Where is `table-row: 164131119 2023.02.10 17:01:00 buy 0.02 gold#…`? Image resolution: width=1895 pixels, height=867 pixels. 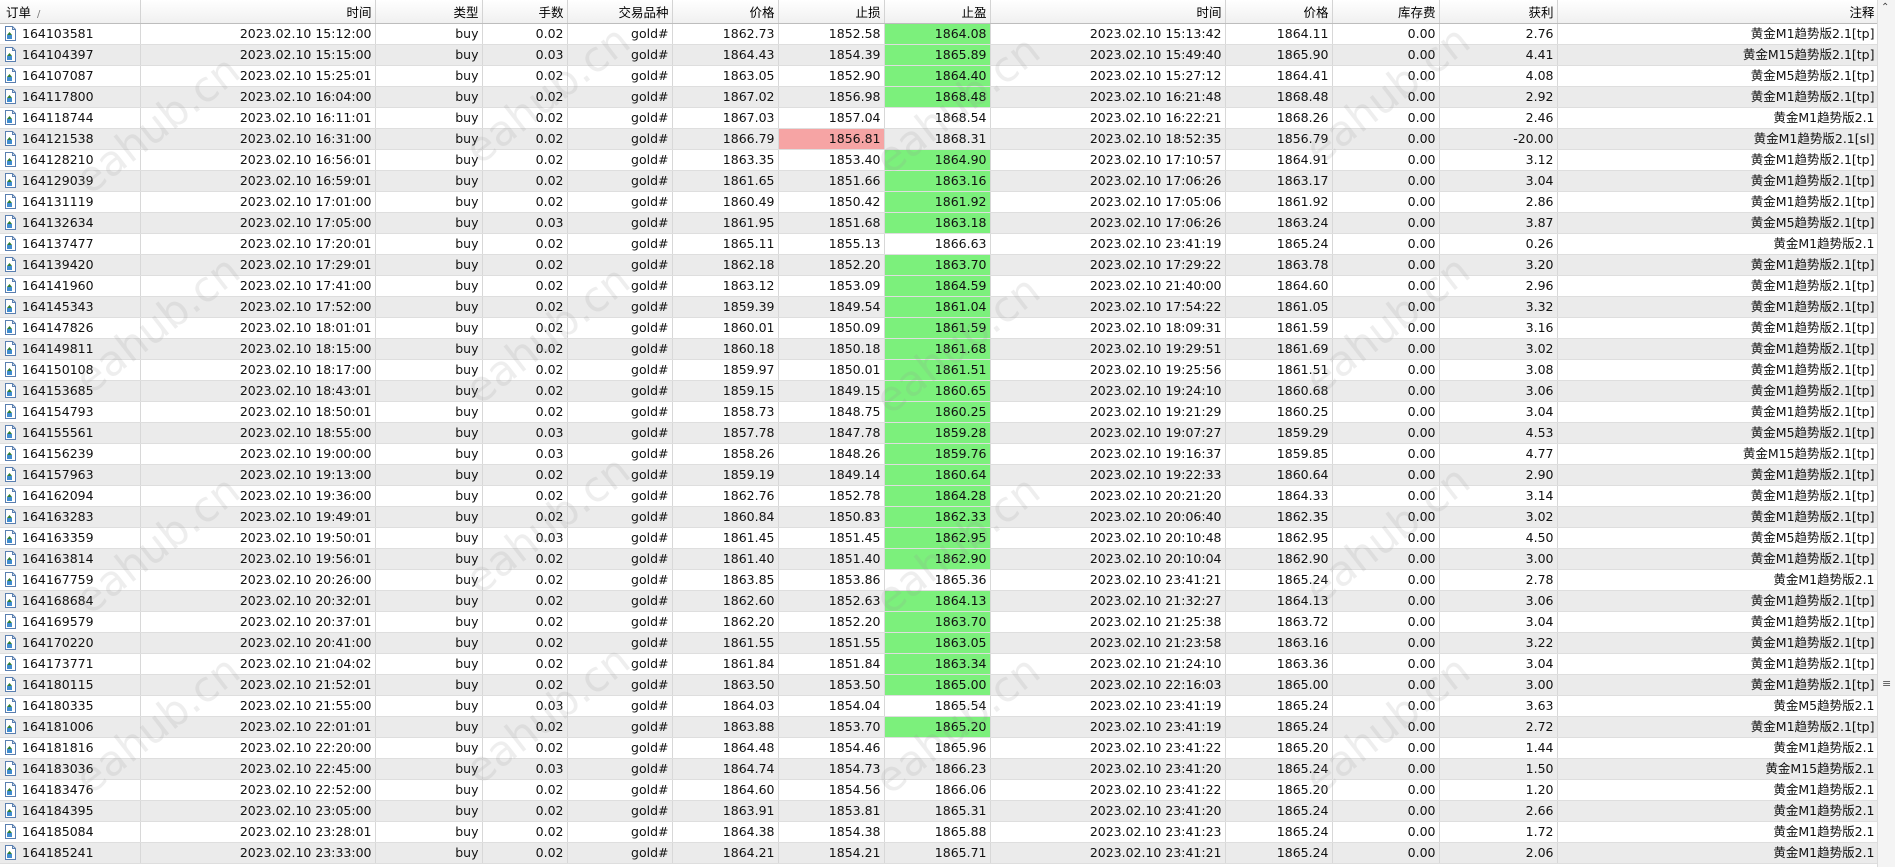
table-row: 164131119 2023.02.10 17:01:00 buy 0.02 gold#… is located at coordinates (939, 202).